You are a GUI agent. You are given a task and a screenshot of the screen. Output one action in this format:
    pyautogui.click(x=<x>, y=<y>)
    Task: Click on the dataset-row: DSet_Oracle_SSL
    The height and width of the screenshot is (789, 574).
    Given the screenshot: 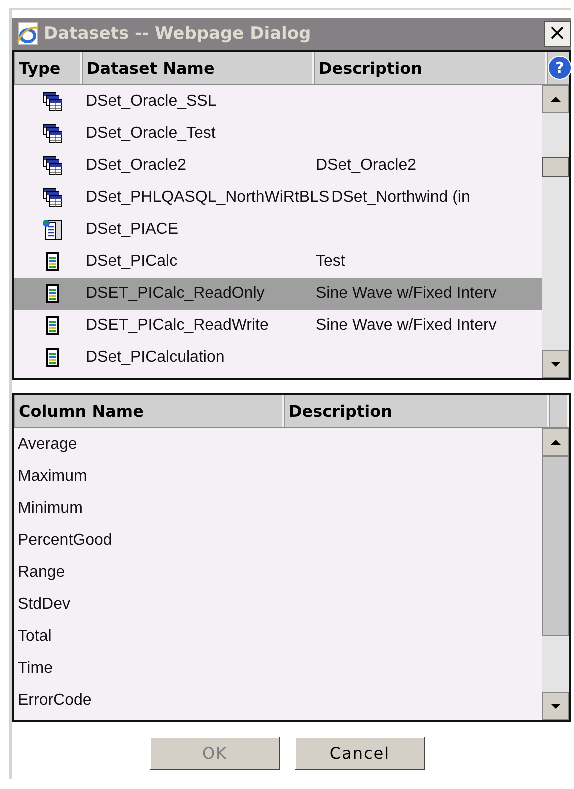 What is the action you would take?
    pyautogui.click(x=278, y=102)
    